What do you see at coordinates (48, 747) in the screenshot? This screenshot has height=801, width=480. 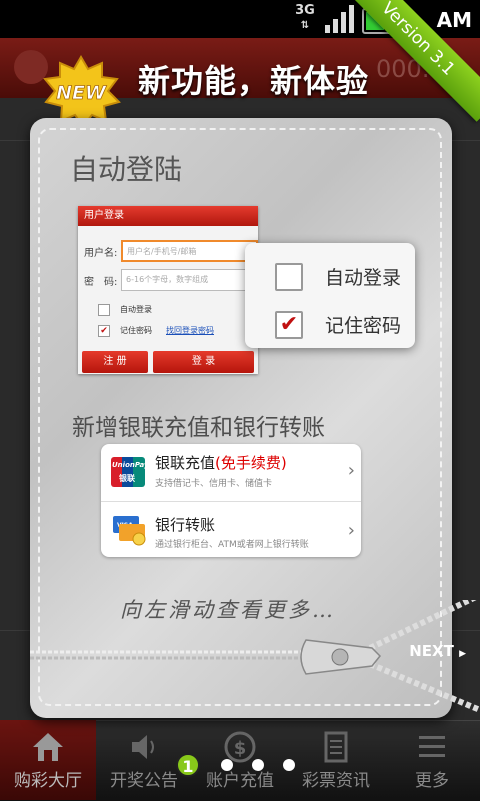 I see `home-icon` at bounding box center [48, 747].